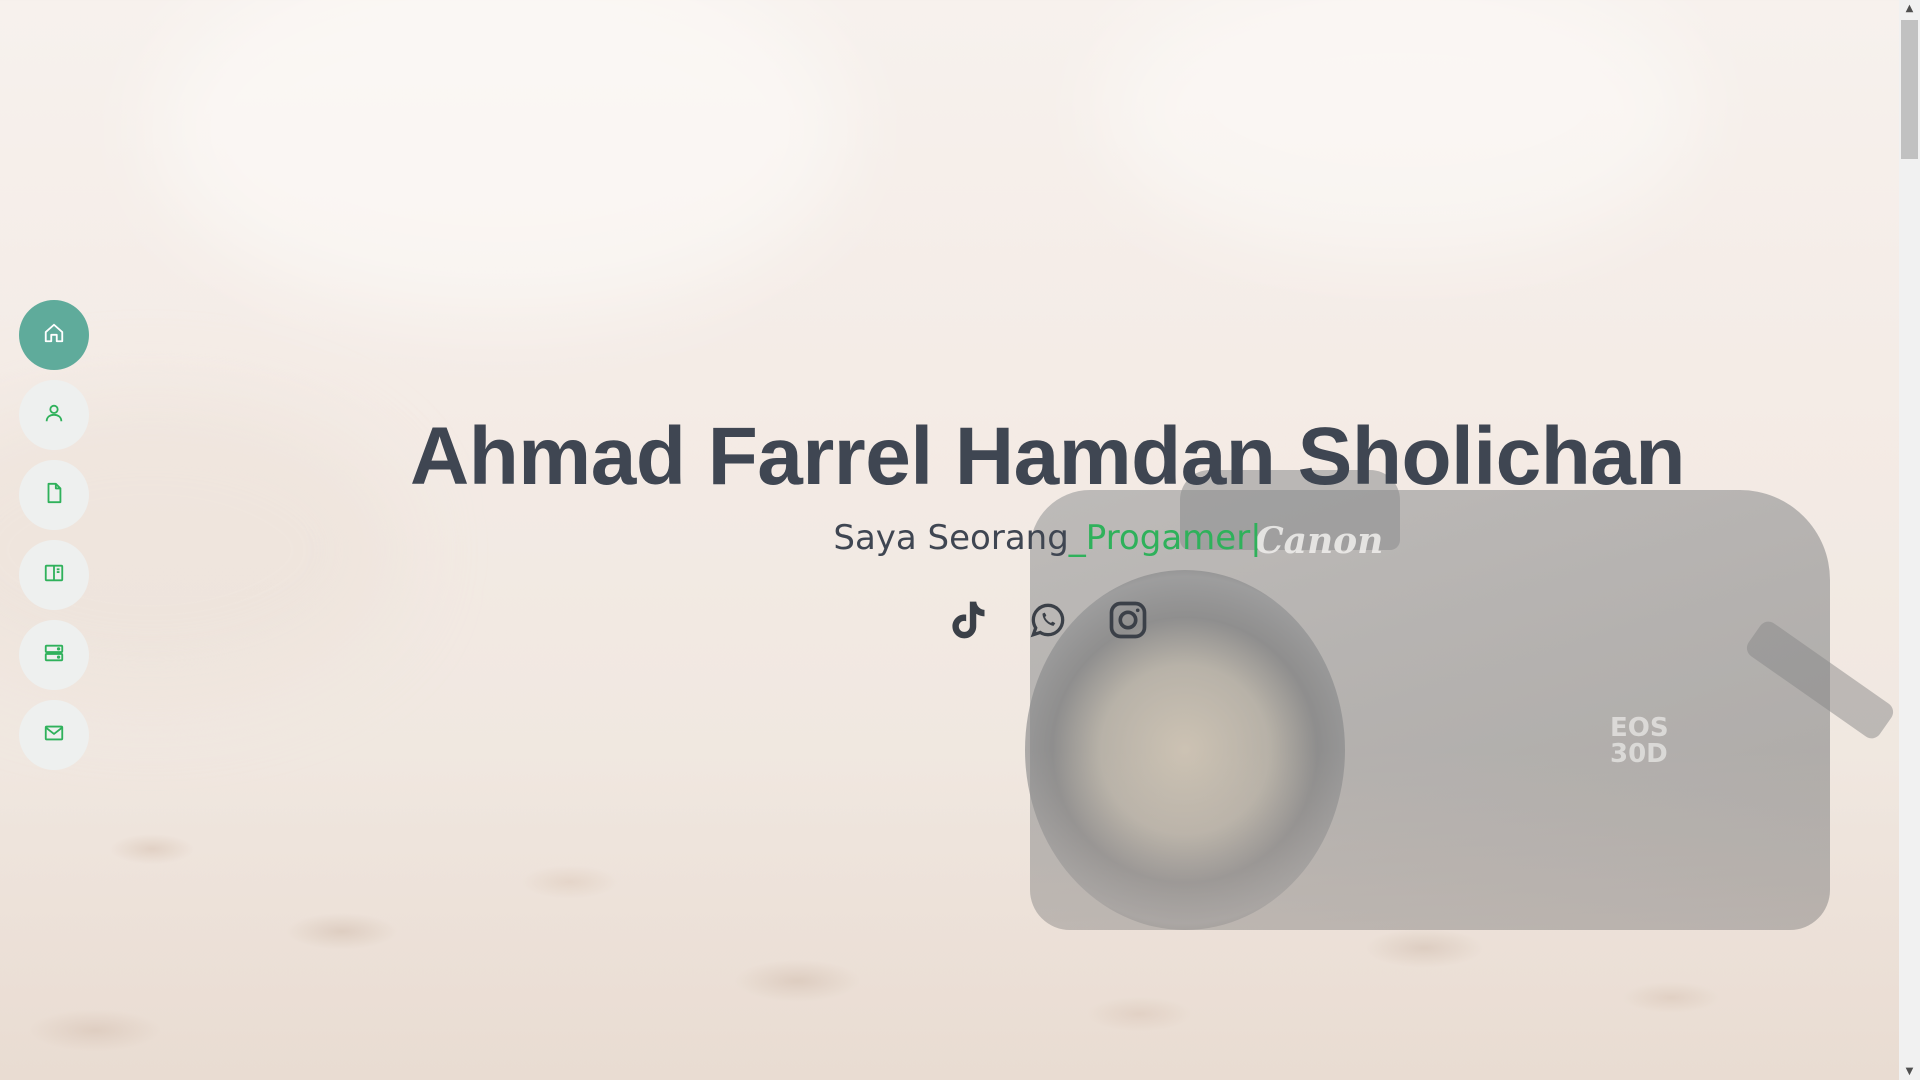  I want to click on hero-subtitle: Saya Seorang_Progamer|, so click(960, 538).